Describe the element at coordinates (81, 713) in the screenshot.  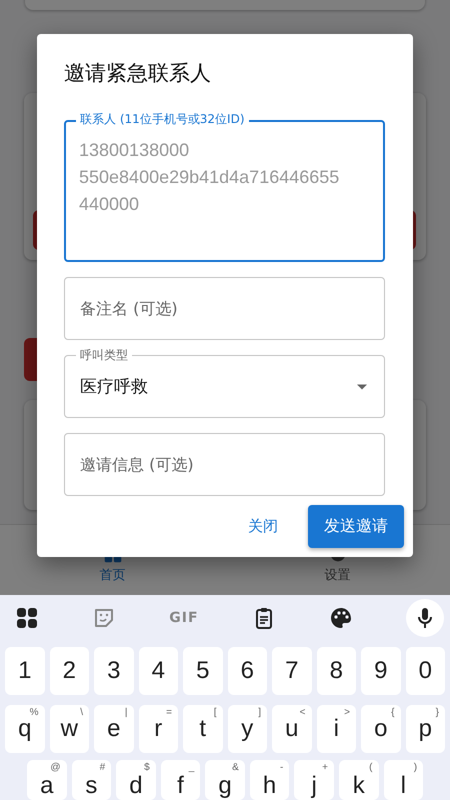
I see `key-hint: \` at that location.